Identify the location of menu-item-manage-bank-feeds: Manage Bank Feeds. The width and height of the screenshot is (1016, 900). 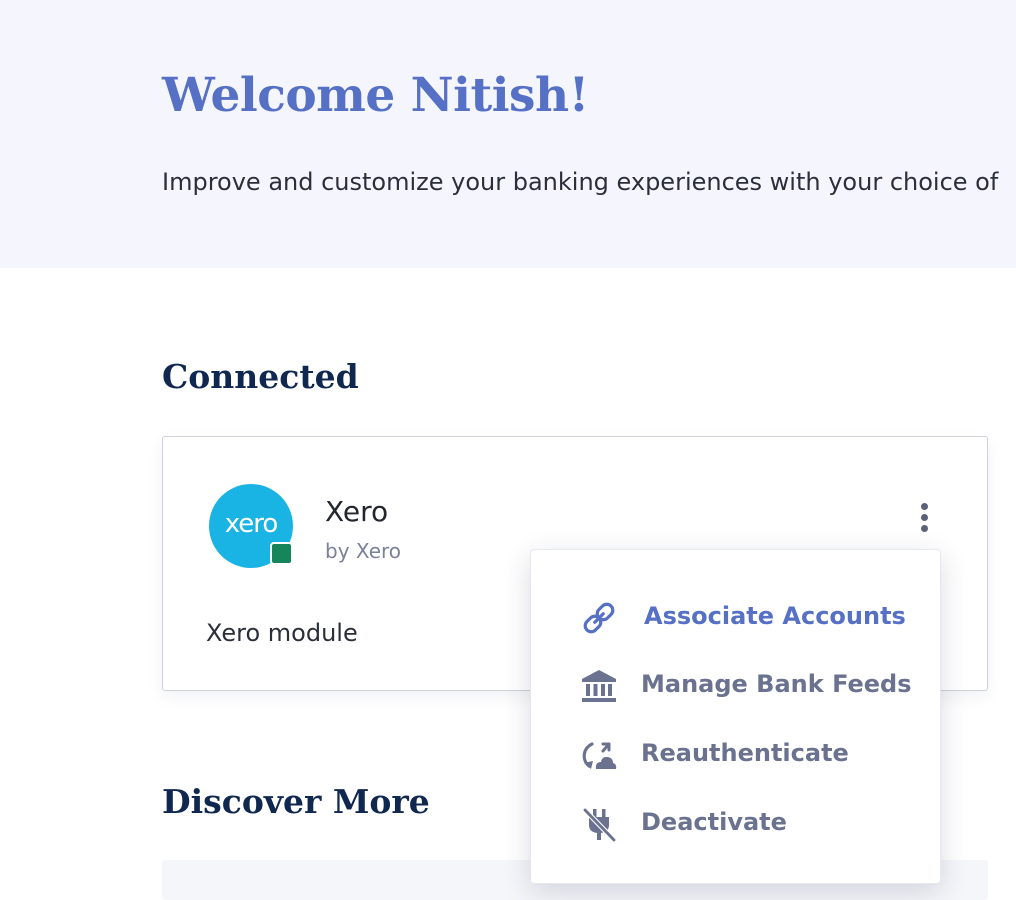
(736, 682).